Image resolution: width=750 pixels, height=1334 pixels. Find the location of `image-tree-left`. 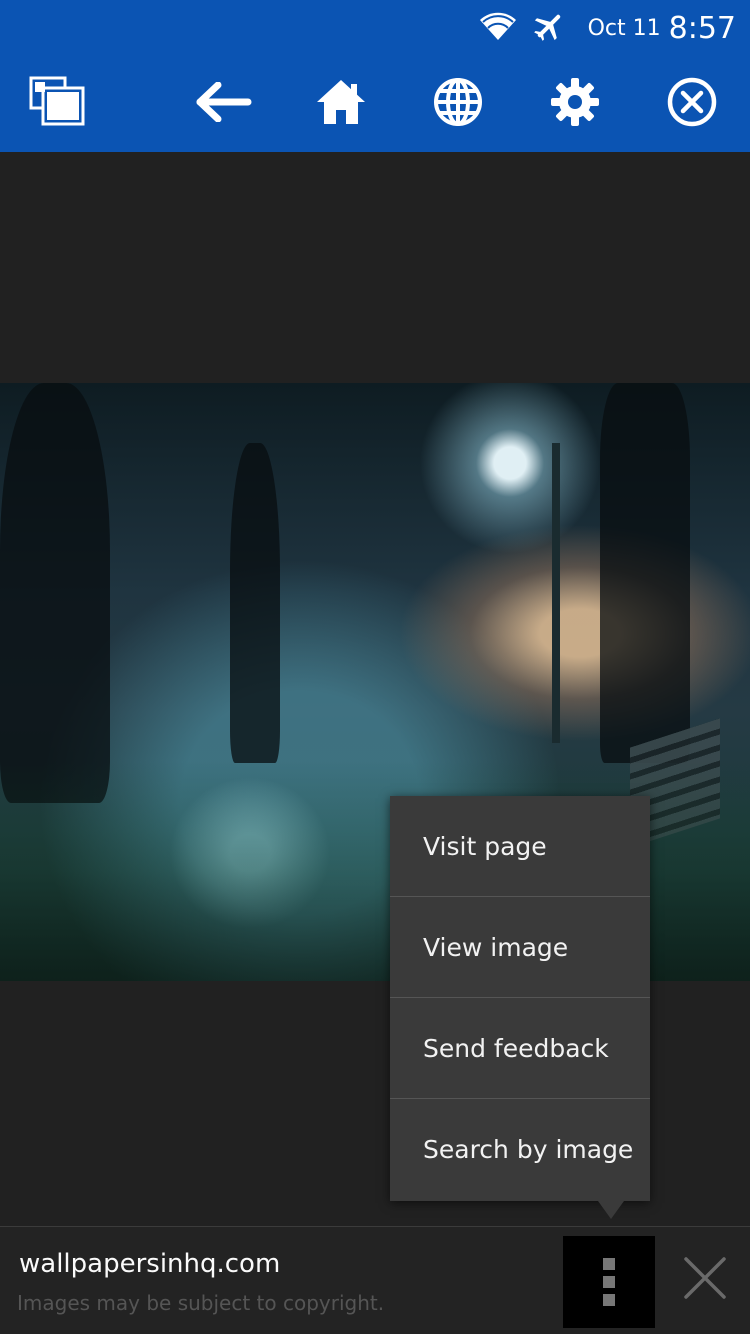

image-tree-left is located at coordinates (55, 593).